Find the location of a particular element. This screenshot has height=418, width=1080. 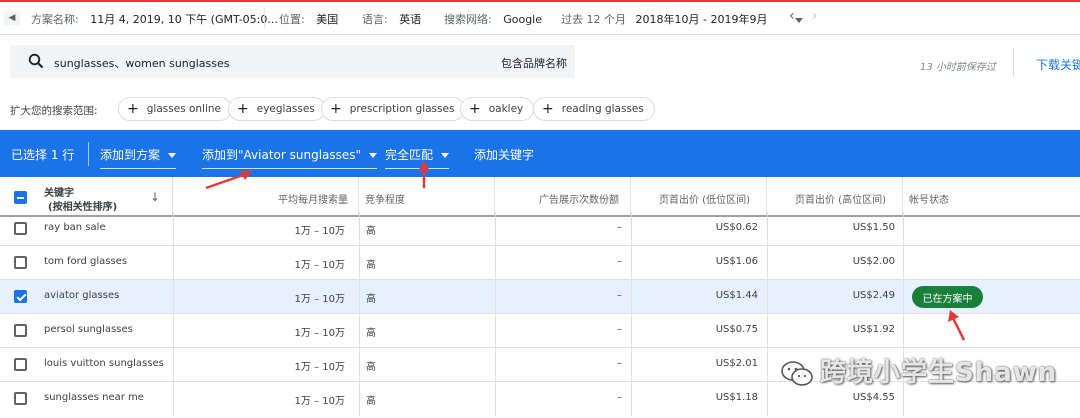

bid-low-cell: US$2.01 is located at coordinates (736, 363).